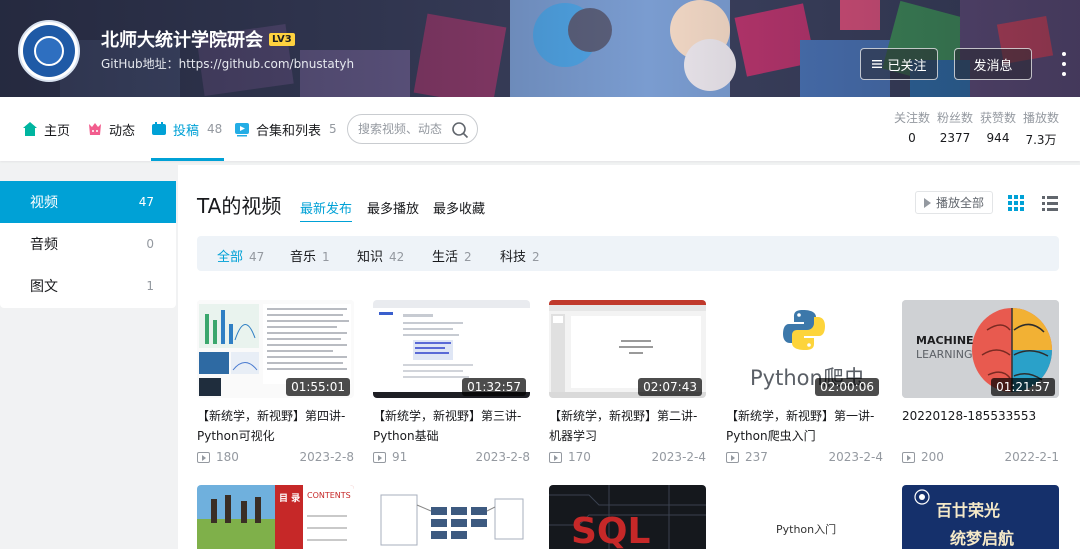  I want to click on video-duration: 02:00:06, so click(847, 387).